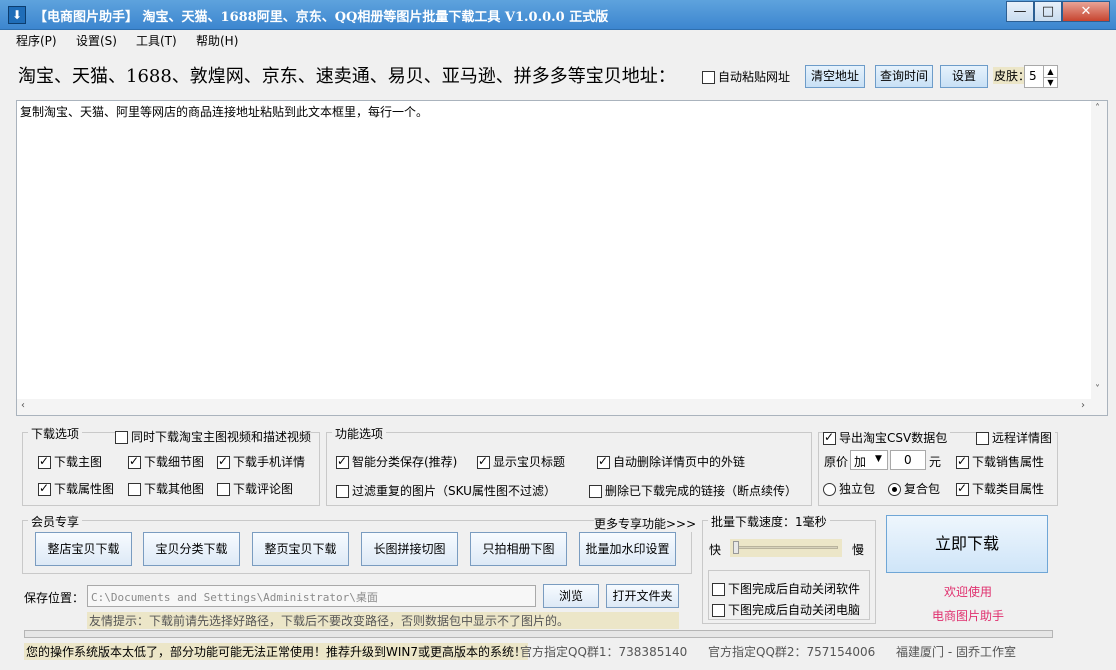  What do you see at coordinates (1099, 250) in the screenshot?
I see `vertical-scrollbar: ˄ ˅` at bounding box center [1099, 250].